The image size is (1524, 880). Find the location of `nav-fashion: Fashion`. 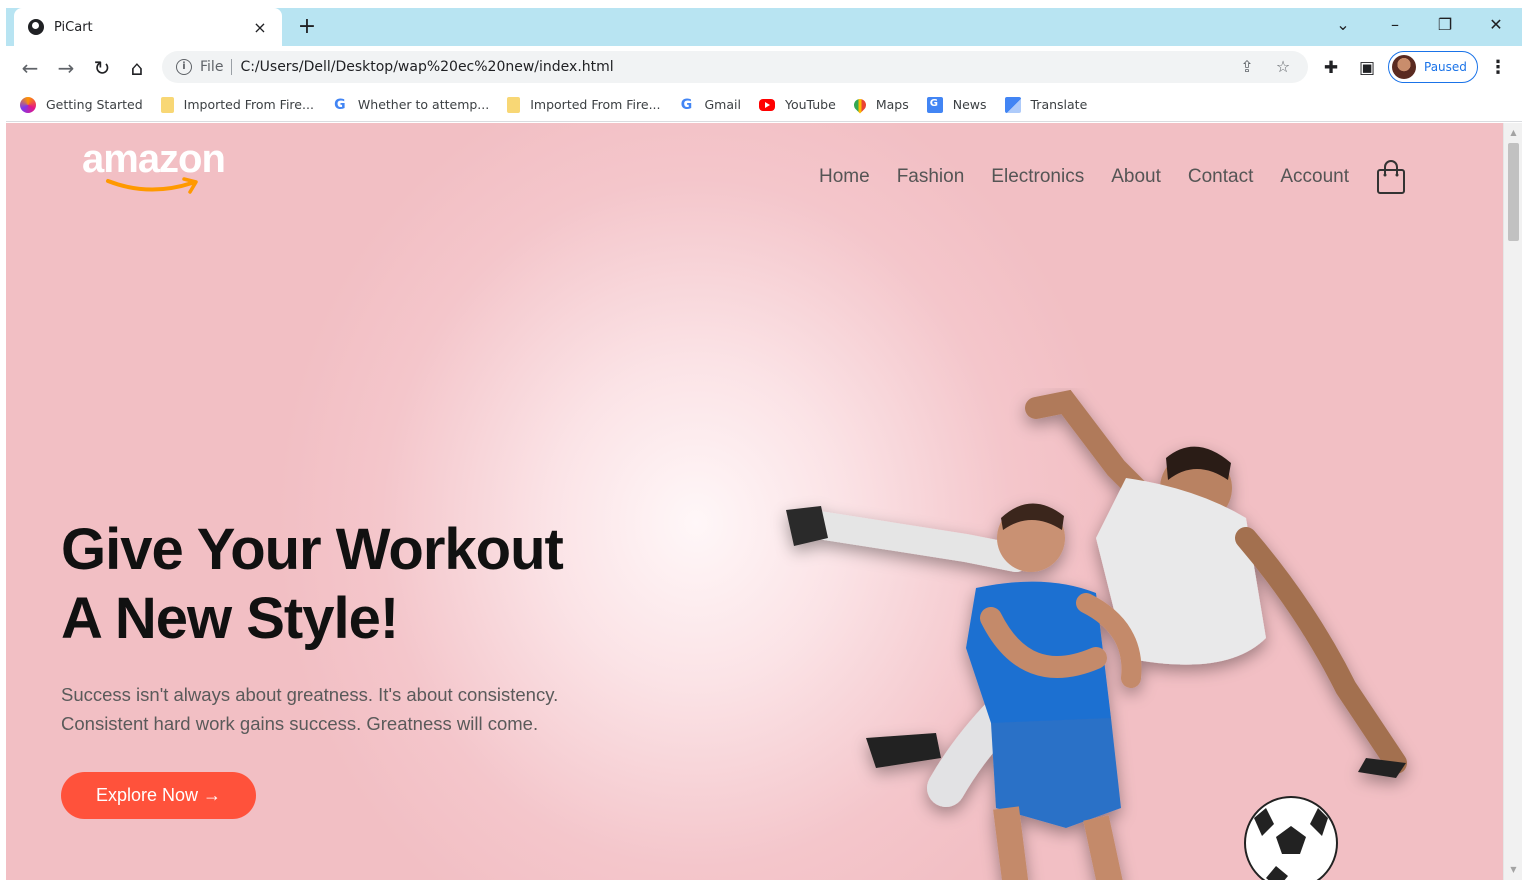

nav-fashion: Fashion is located at coordinates (931, 177).